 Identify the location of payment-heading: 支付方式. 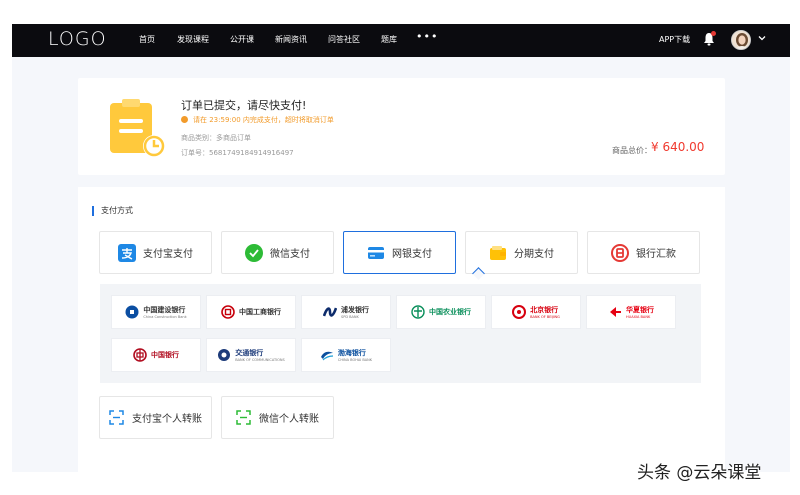
(112, 211).